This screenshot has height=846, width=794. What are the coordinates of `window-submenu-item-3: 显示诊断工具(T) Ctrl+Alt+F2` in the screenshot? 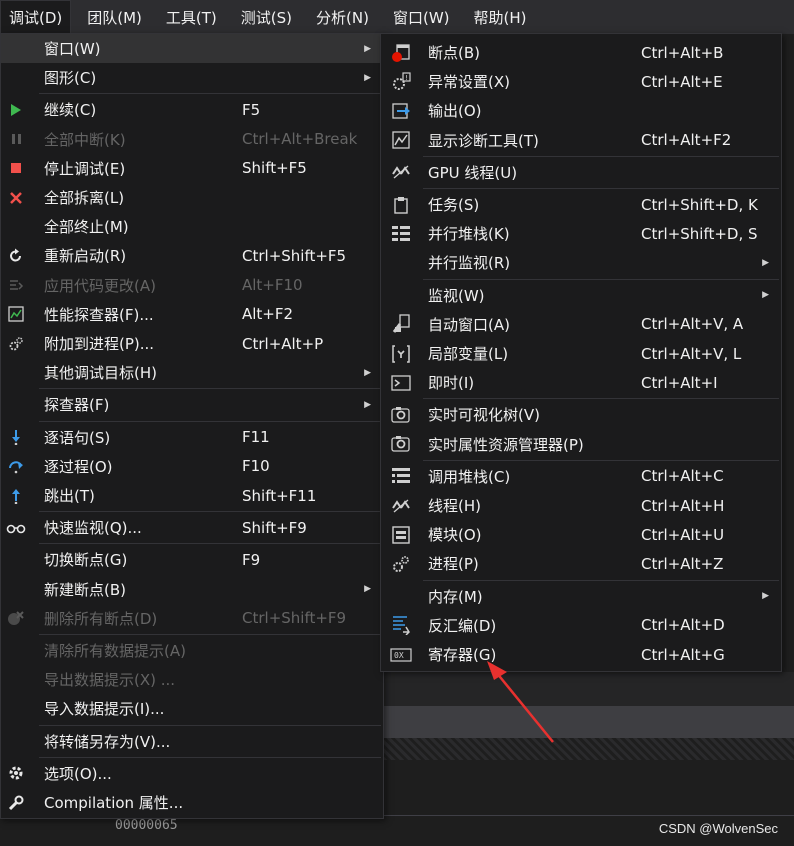 It's located at (581, 140).